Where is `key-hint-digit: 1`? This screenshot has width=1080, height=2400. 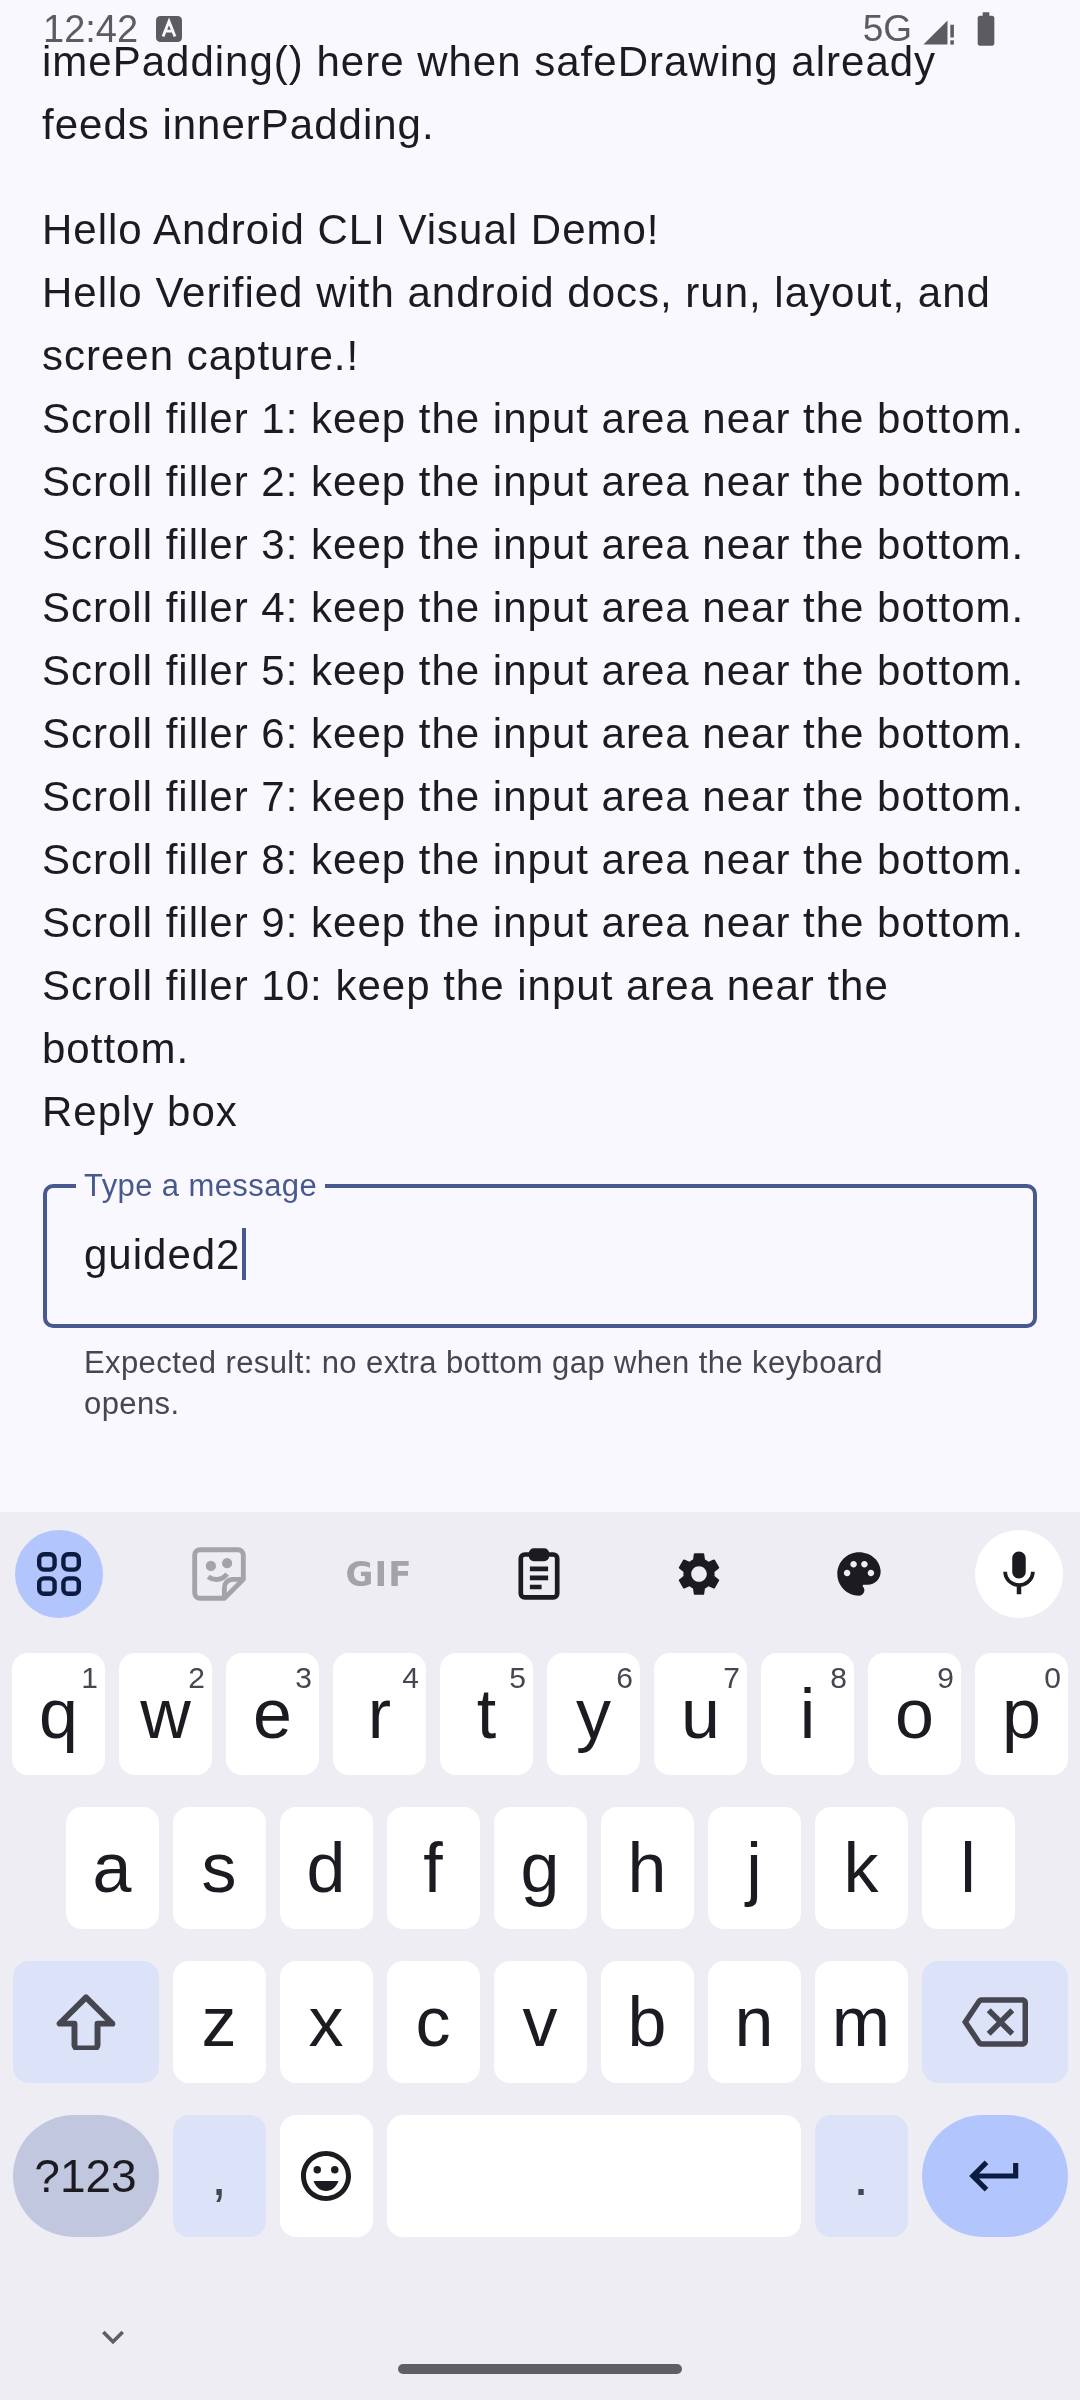
key-hint-digit: 1 is located at coordinates (89, 1678).